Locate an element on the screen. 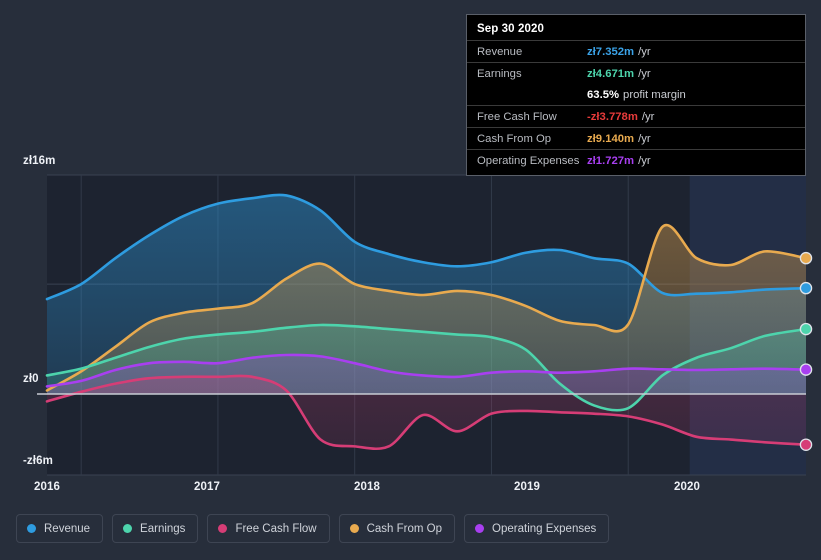 Image resolution: width=821 pixels, height=560 pixels. x-axis-label-2018: 2018 is located at coordinates (367, 487).